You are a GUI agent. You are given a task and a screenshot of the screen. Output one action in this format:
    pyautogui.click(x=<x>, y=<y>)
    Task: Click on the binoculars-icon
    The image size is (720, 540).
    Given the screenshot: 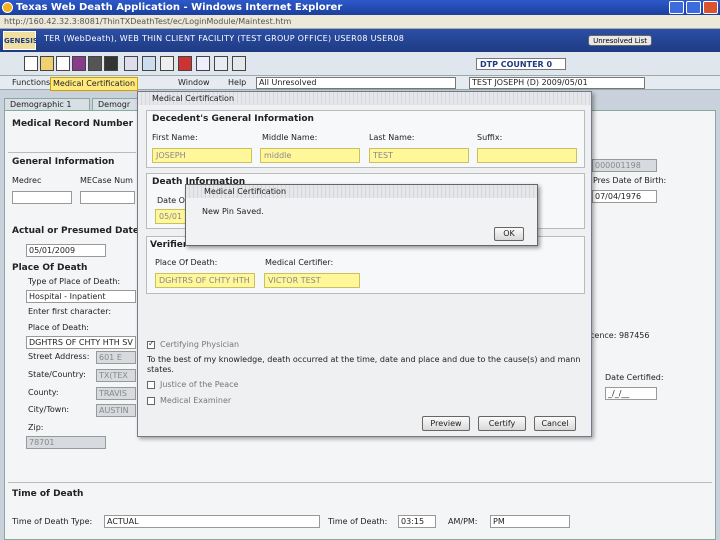 What is the action you would take?
    pyautogui.click(x=111, y=63)
    